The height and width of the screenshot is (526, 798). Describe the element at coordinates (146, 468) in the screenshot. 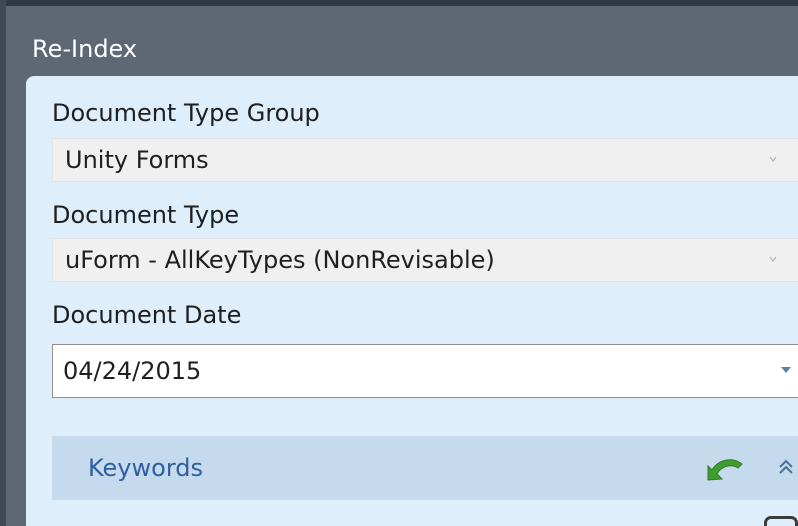

I see `keywords-label: Keywords` at that location.